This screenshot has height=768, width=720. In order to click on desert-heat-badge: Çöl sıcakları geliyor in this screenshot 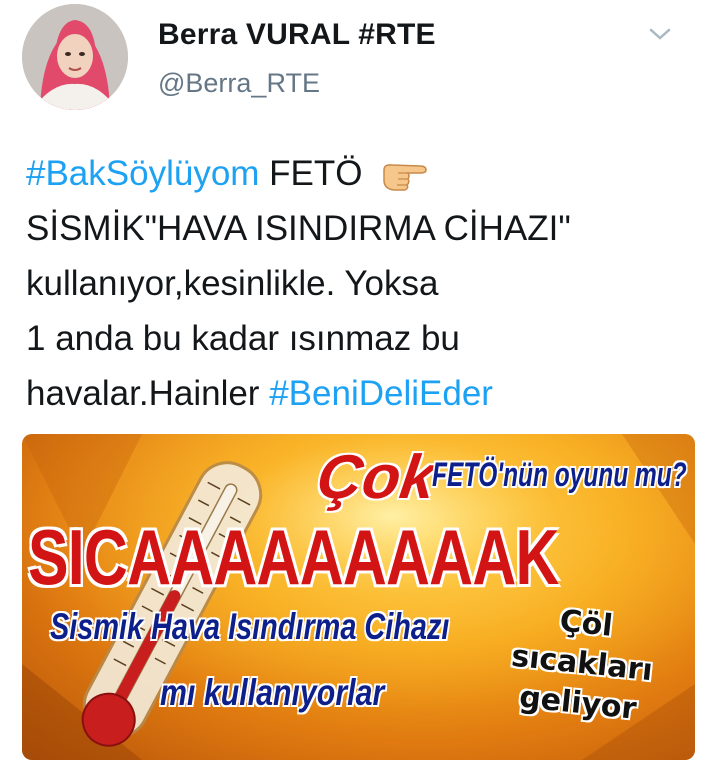, I will do `click(582, 664)`.